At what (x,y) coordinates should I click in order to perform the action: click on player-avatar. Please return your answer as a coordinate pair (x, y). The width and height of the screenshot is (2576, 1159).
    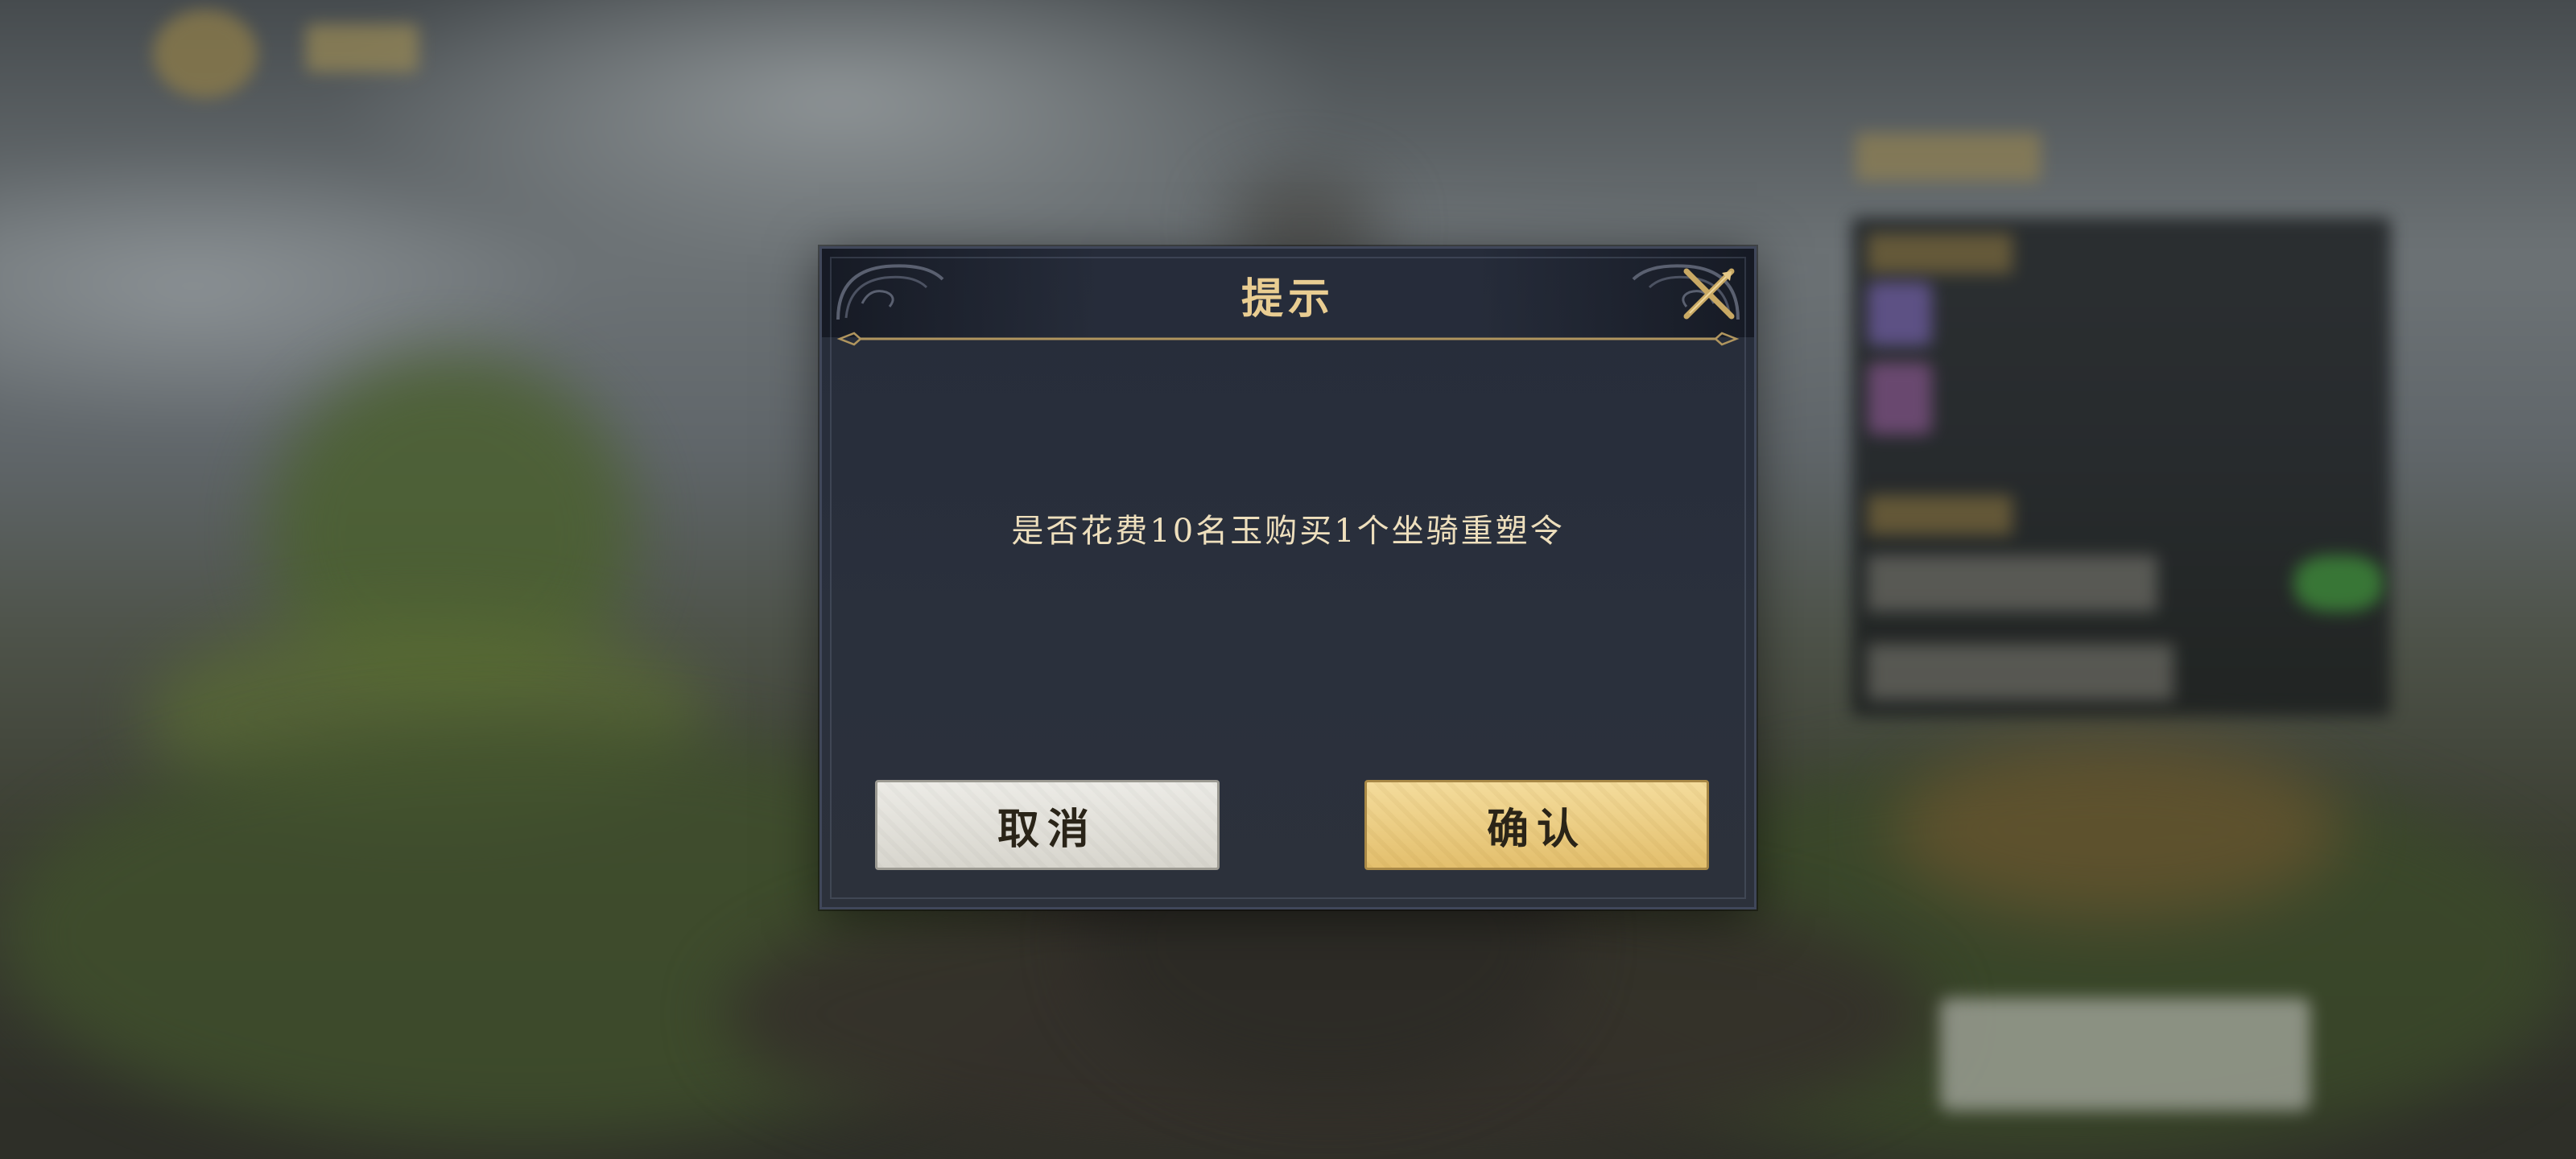
    Looking at the image, I should click on (205, 54).